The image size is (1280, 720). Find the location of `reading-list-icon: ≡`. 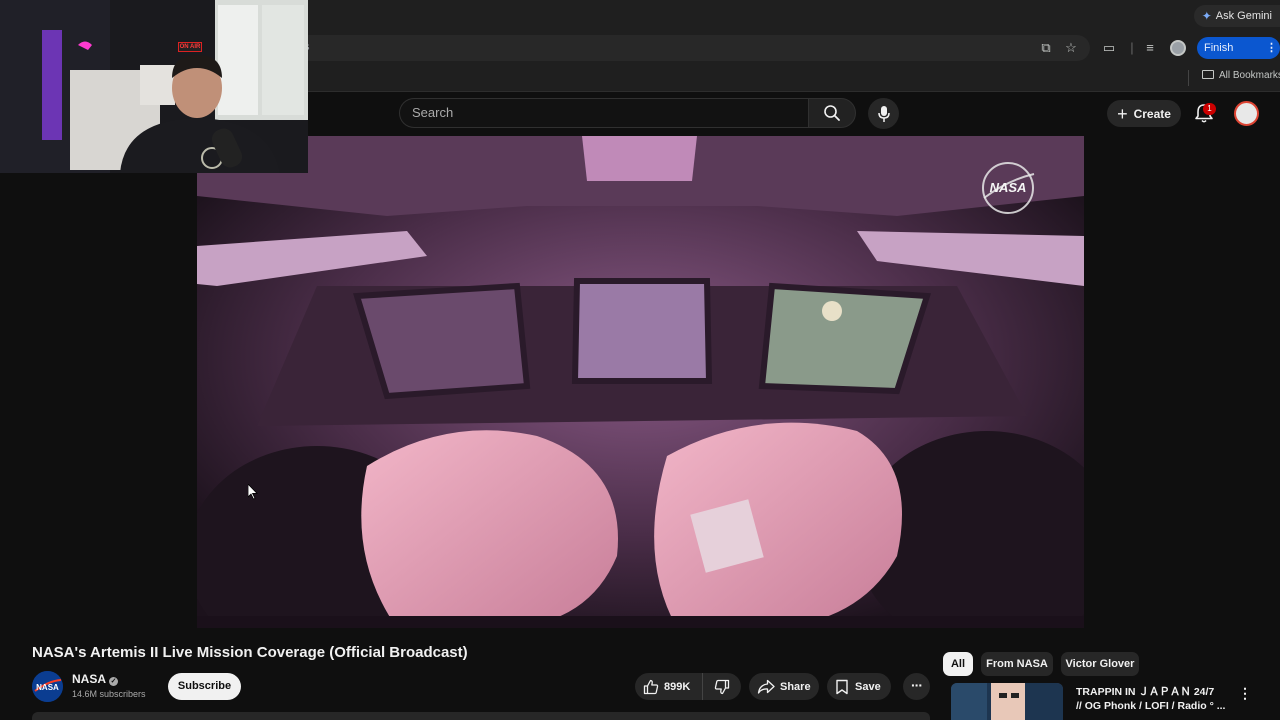

reading-list-icon: ≡ is located at coordinates (1150, 48).